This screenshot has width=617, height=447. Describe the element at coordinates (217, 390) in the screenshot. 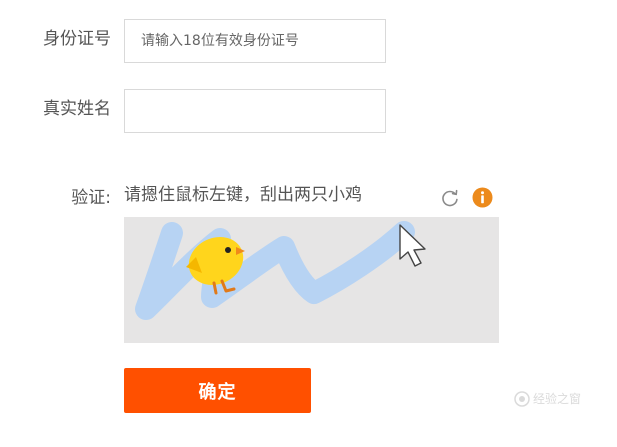

I see `confirm-button: 确定` at that location.